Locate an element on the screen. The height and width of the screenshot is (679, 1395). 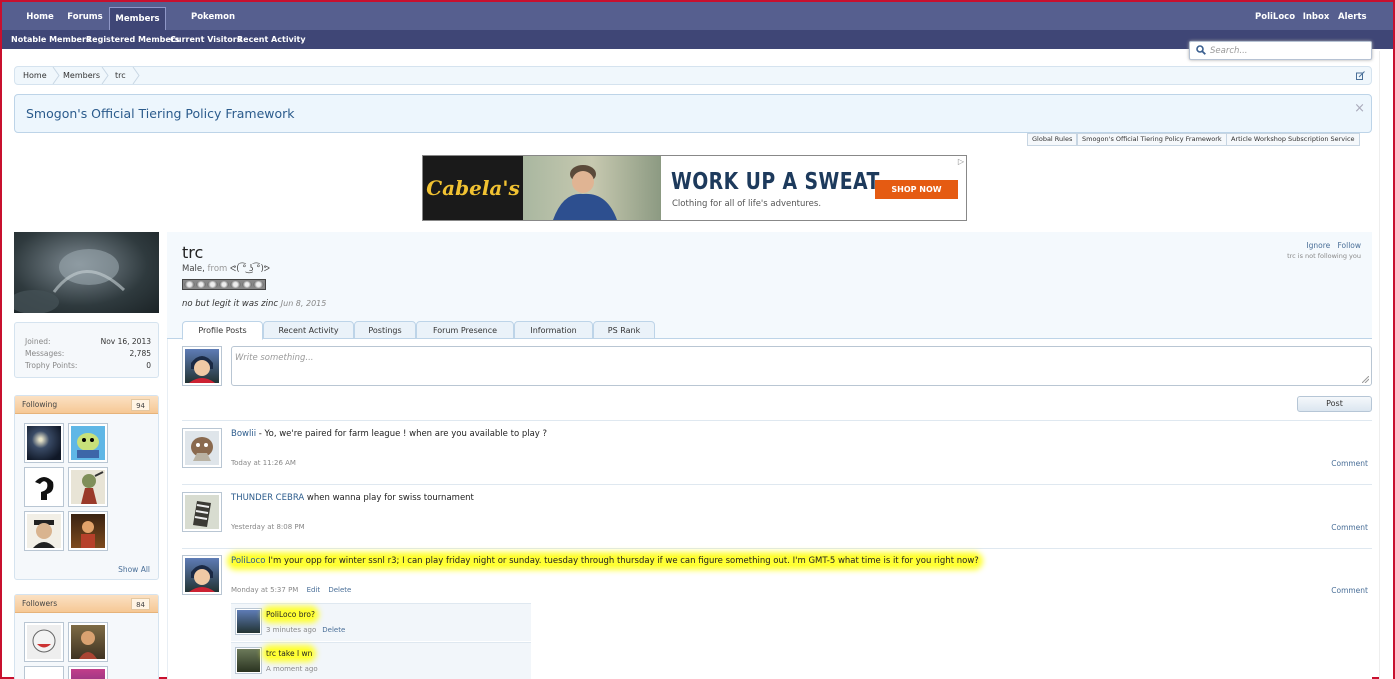
my-avatar is located at coordinates (202, 366).